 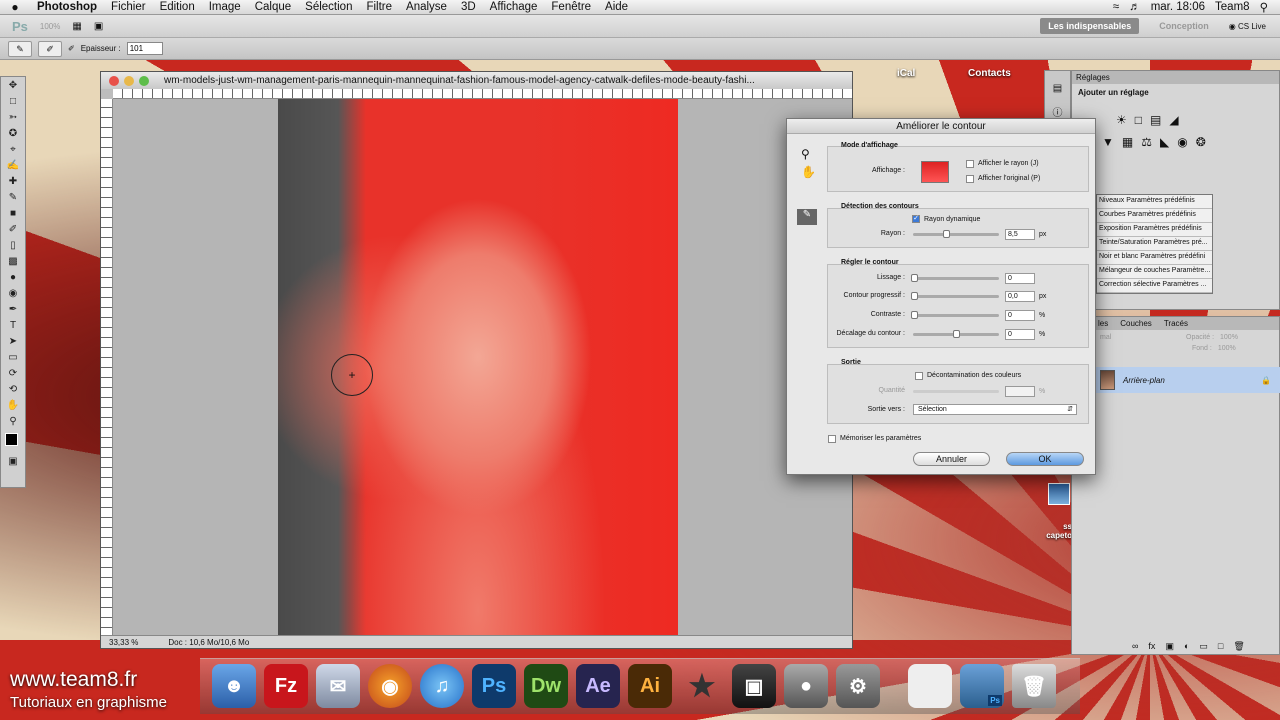 What do you see at coordinates (970, 164) in the screenshot?
I see `show-radius-checkbox` at bounding box center [970, 164].